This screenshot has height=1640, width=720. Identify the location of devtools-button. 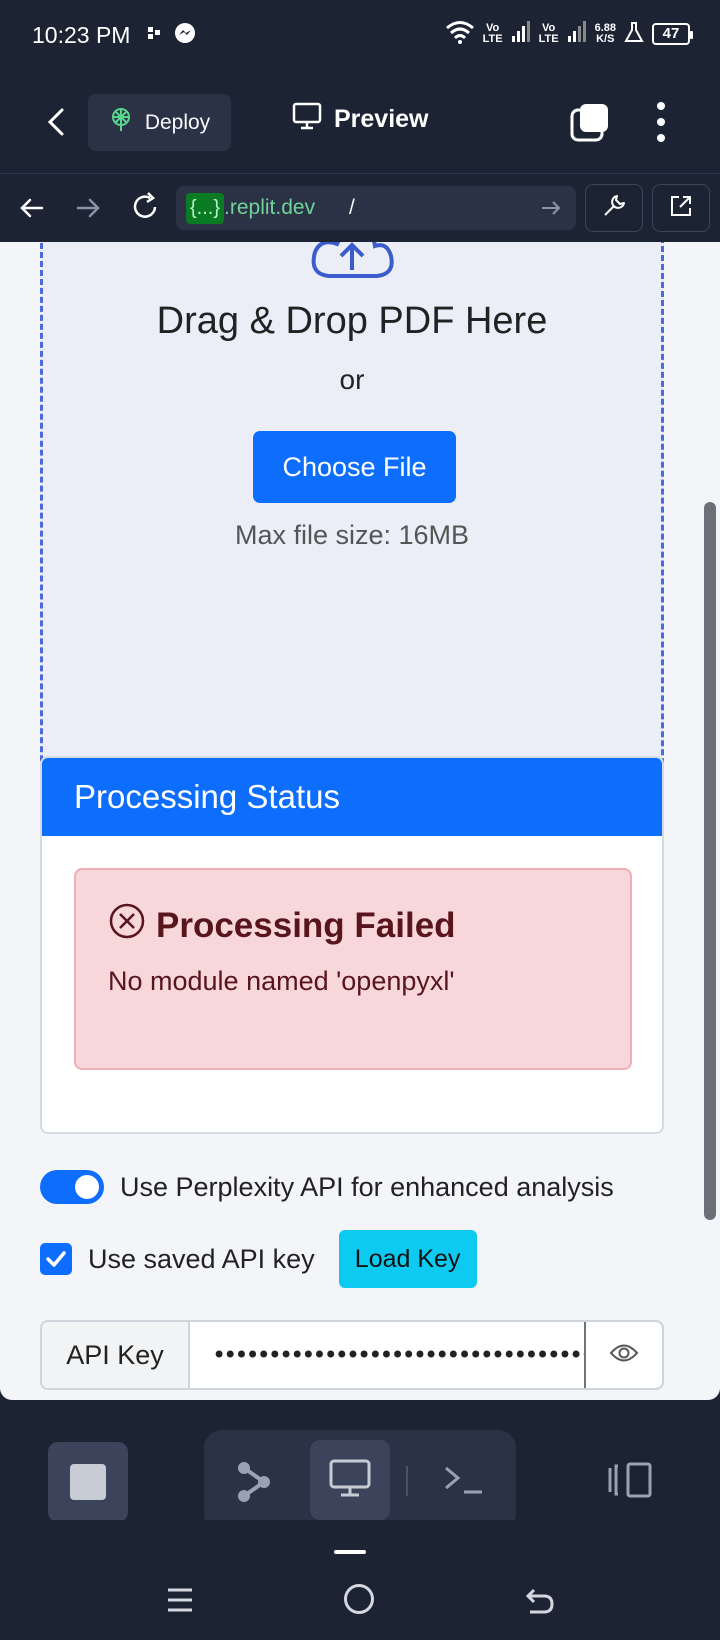
(614, 208).